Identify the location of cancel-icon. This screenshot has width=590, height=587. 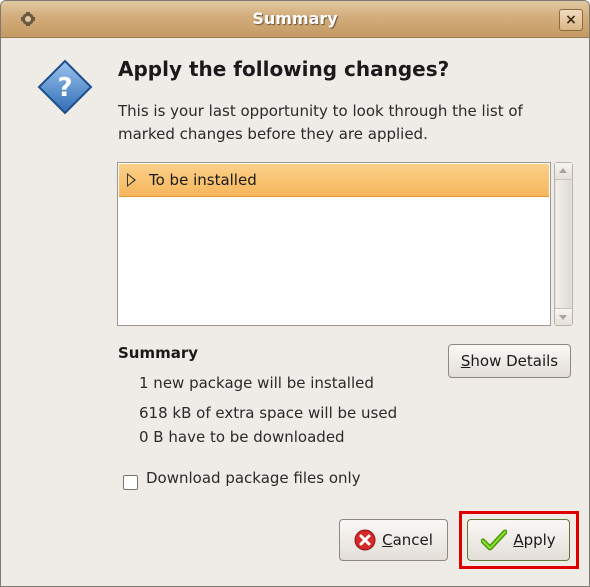
(365, 540).